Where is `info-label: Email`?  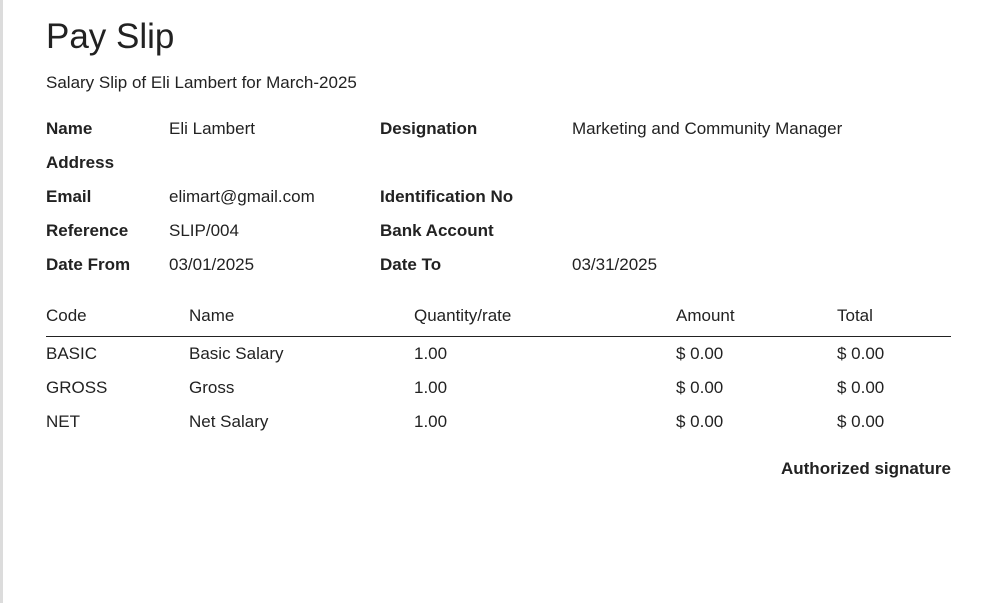 info-label: Email is located at coordinates (69, 196).